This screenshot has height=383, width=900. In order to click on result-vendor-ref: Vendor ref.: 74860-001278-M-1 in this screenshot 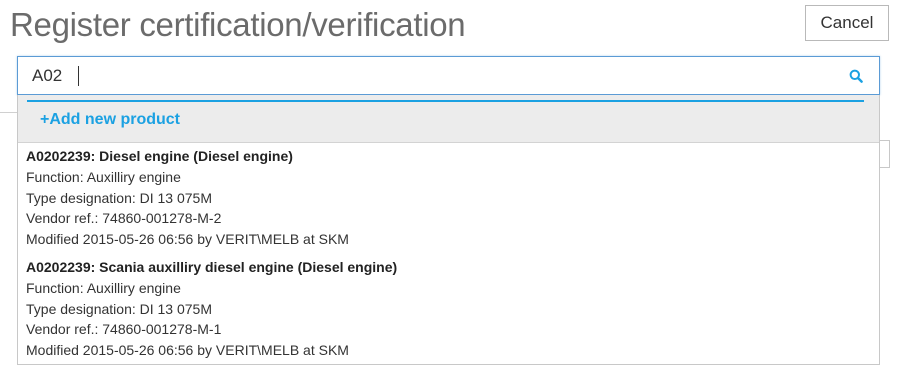, I will do `click(124, 329)`.